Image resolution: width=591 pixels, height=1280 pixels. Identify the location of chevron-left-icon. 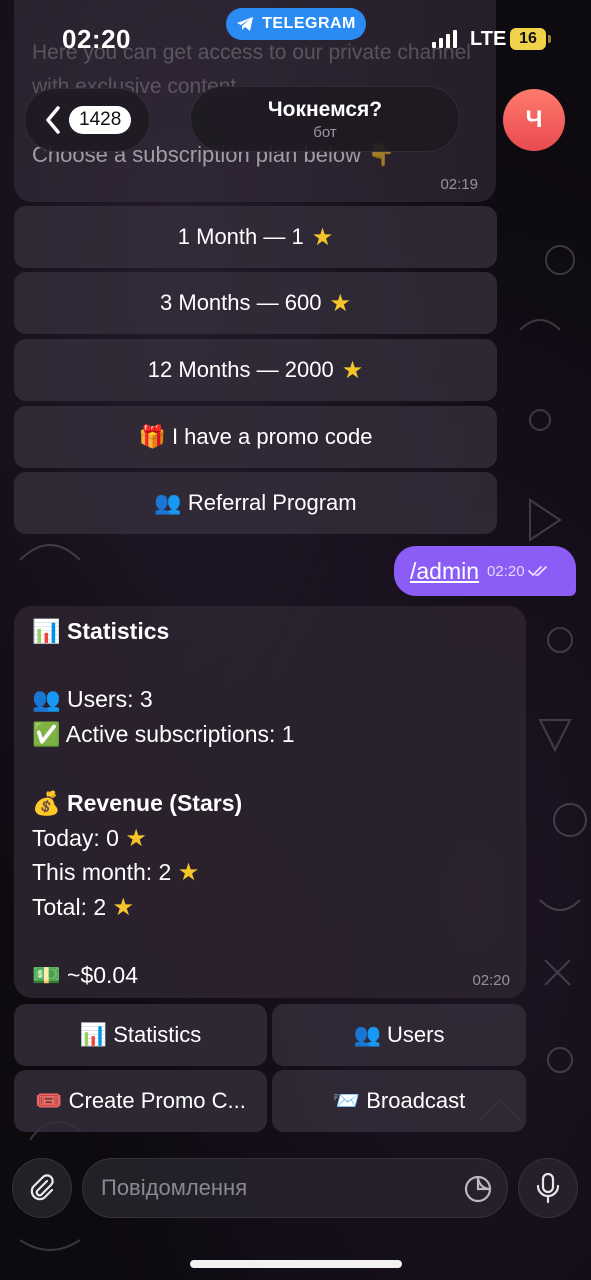
(53, 120).